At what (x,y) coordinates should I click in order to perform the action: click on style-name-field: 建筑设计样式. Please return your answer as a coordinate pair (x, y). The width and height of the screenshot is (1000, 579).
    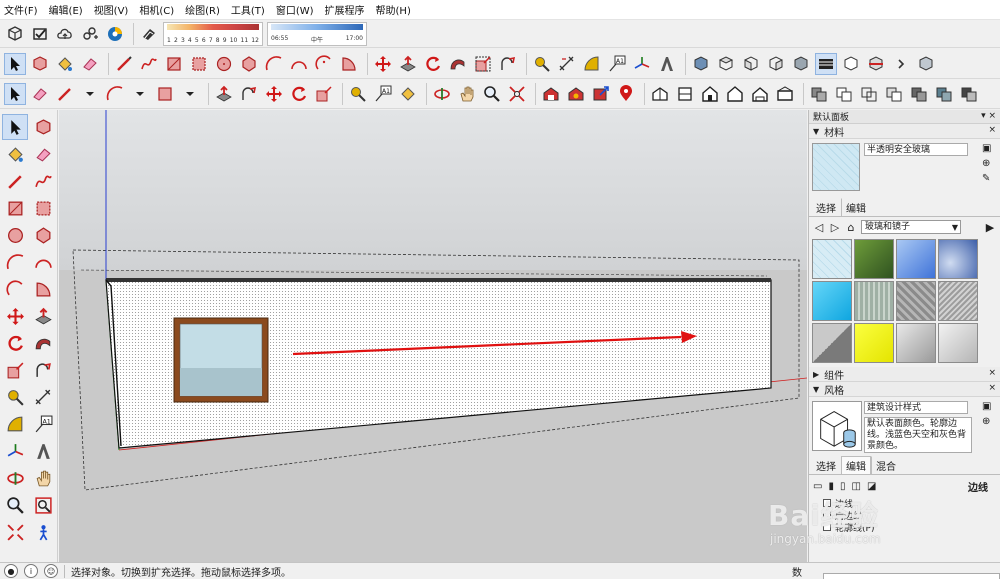
    Looking at the image, I should click on (916, 407).